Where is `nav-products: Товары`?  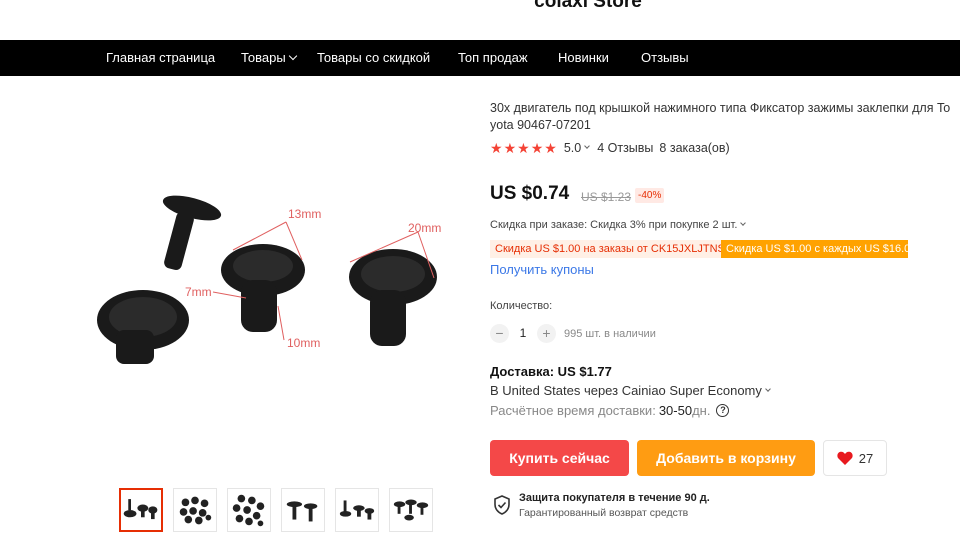
nav-products: Товары is located at coordinates (269, 58).